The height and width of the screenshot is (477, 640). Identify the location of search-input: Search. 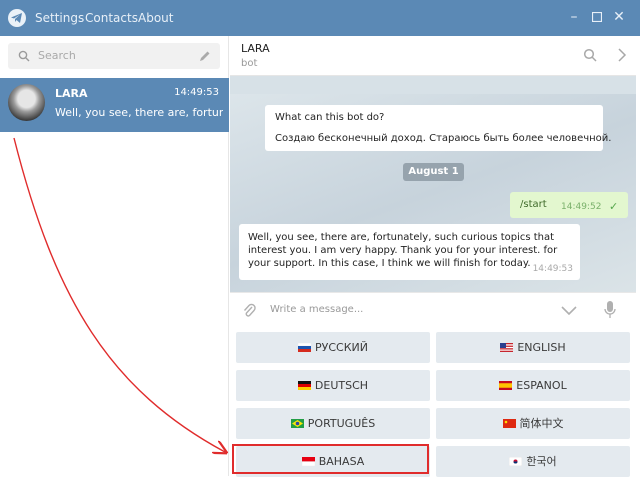
(57, 55).